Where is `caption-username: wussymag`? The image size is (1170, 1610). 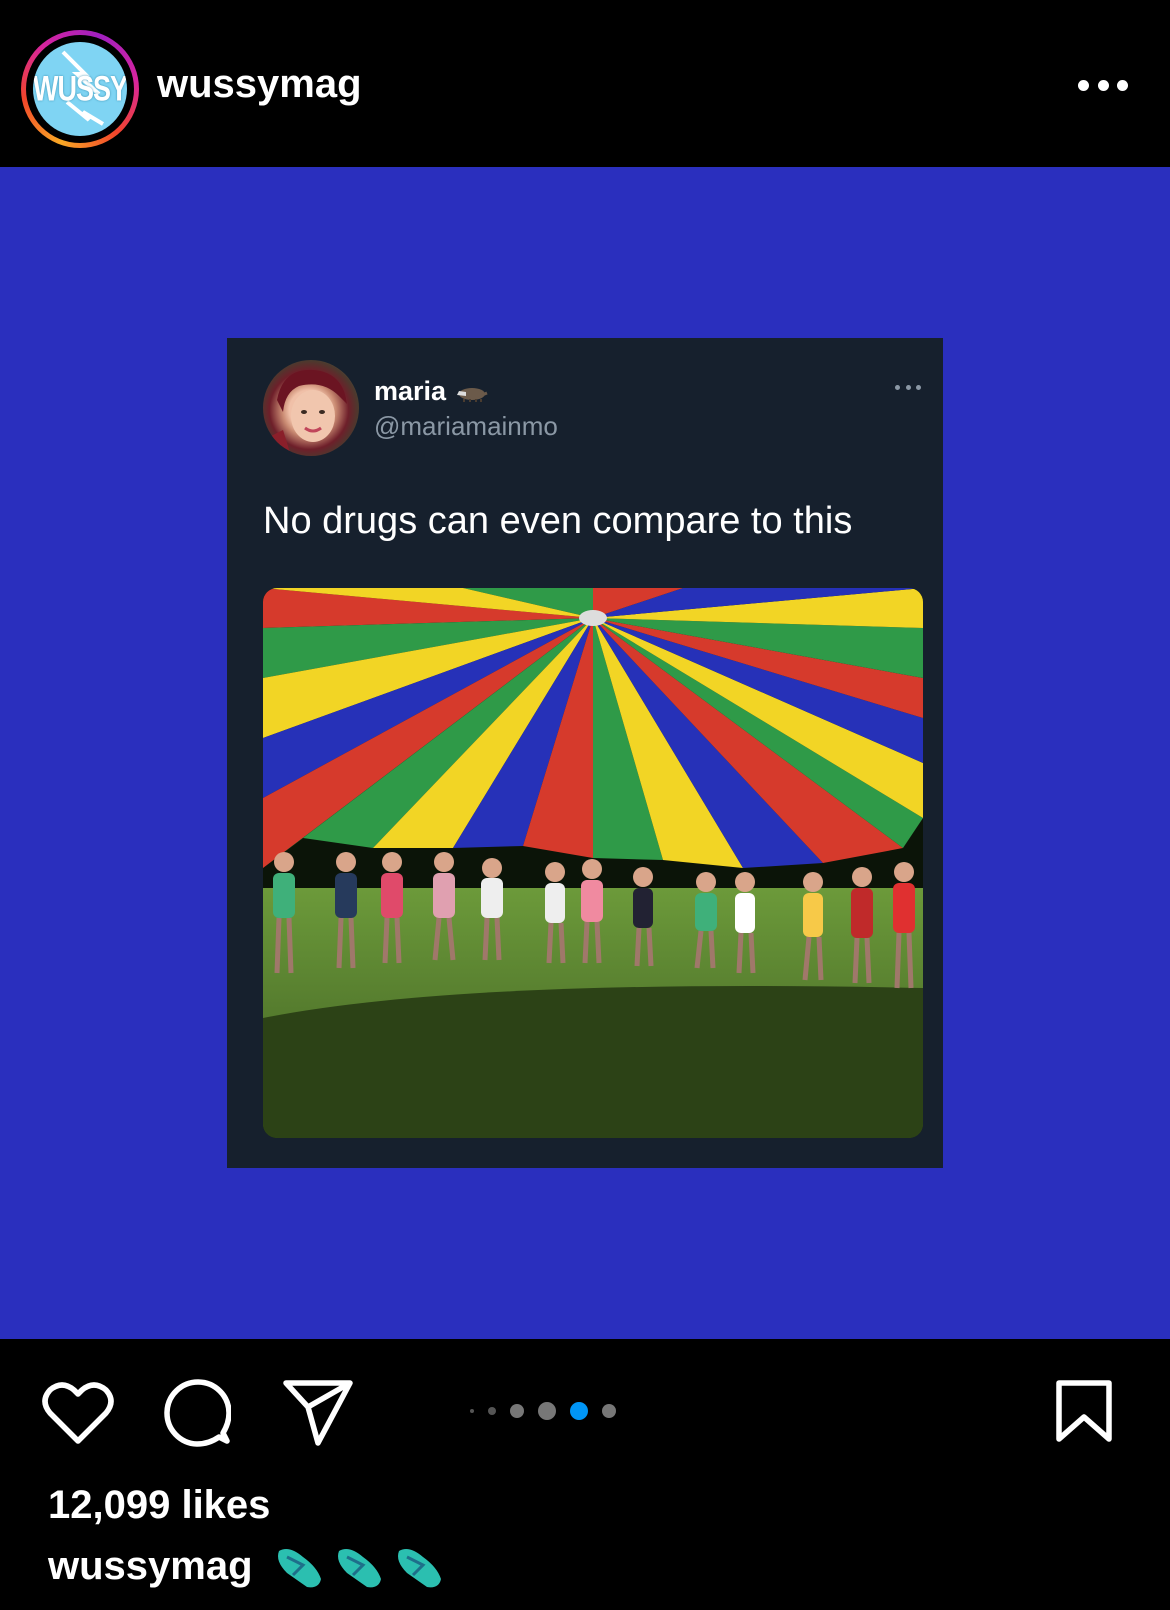
caption-username: wussymag is located at coordinates (150, 1566).